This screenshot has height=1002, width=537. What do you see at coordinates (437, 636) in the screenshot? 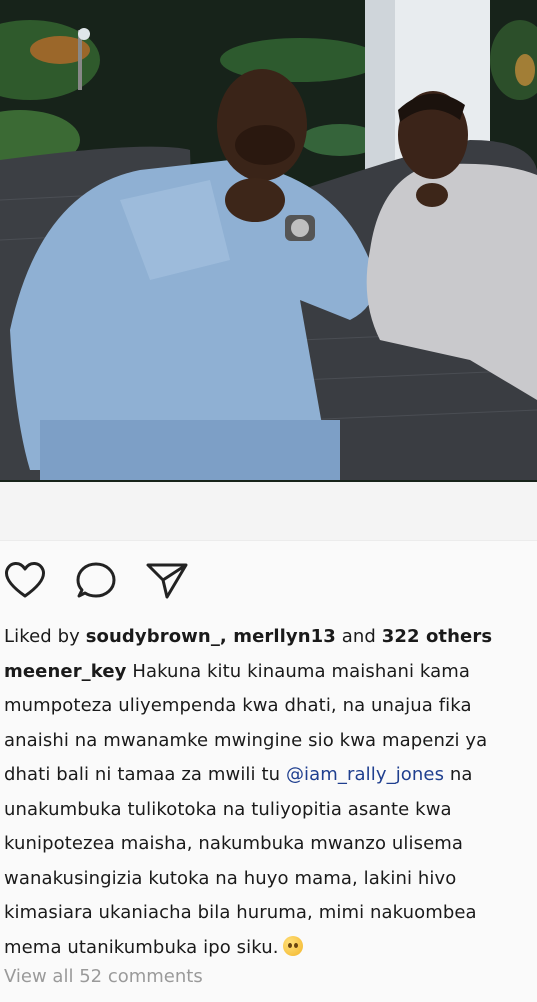
I see `likes-others-count: 322 others` at bounding box center [437, 636].